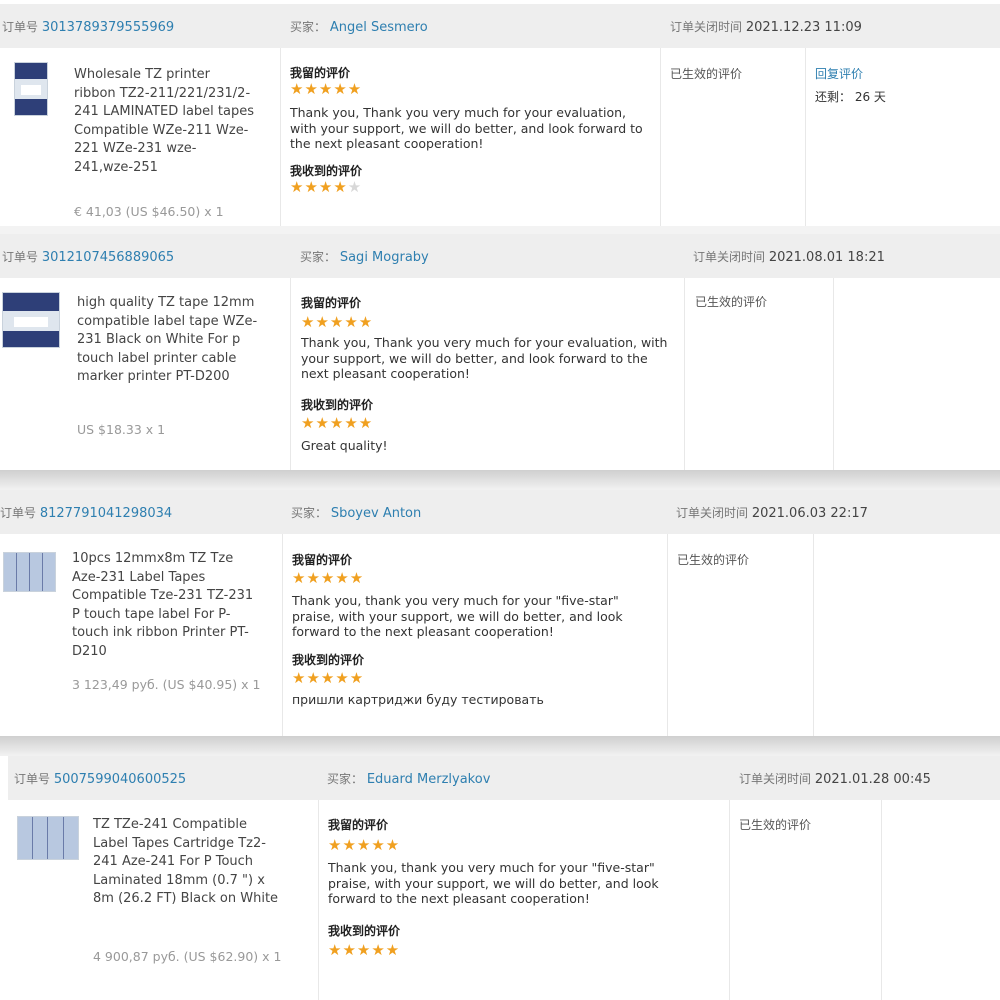  Describe the element at coordinates (379, 27) in the screenshot. I see `buyer-name-link: Angel Sesmero` at that location.